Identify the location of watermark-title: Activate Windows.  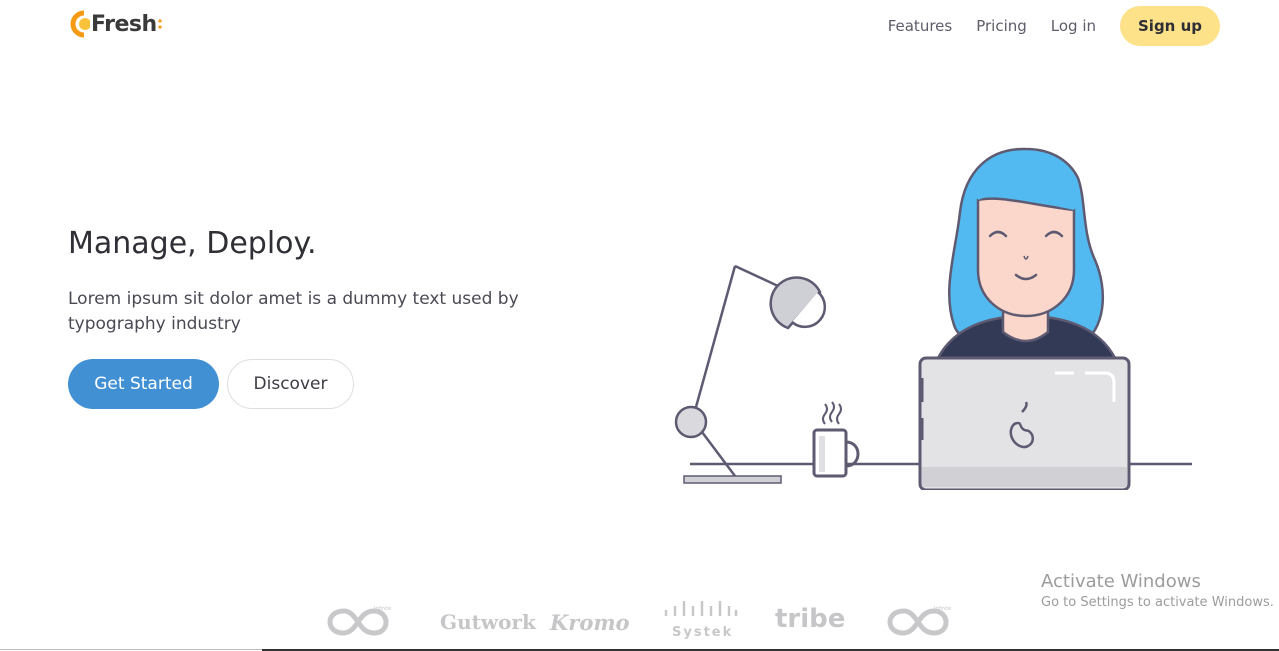
(1121, 581).